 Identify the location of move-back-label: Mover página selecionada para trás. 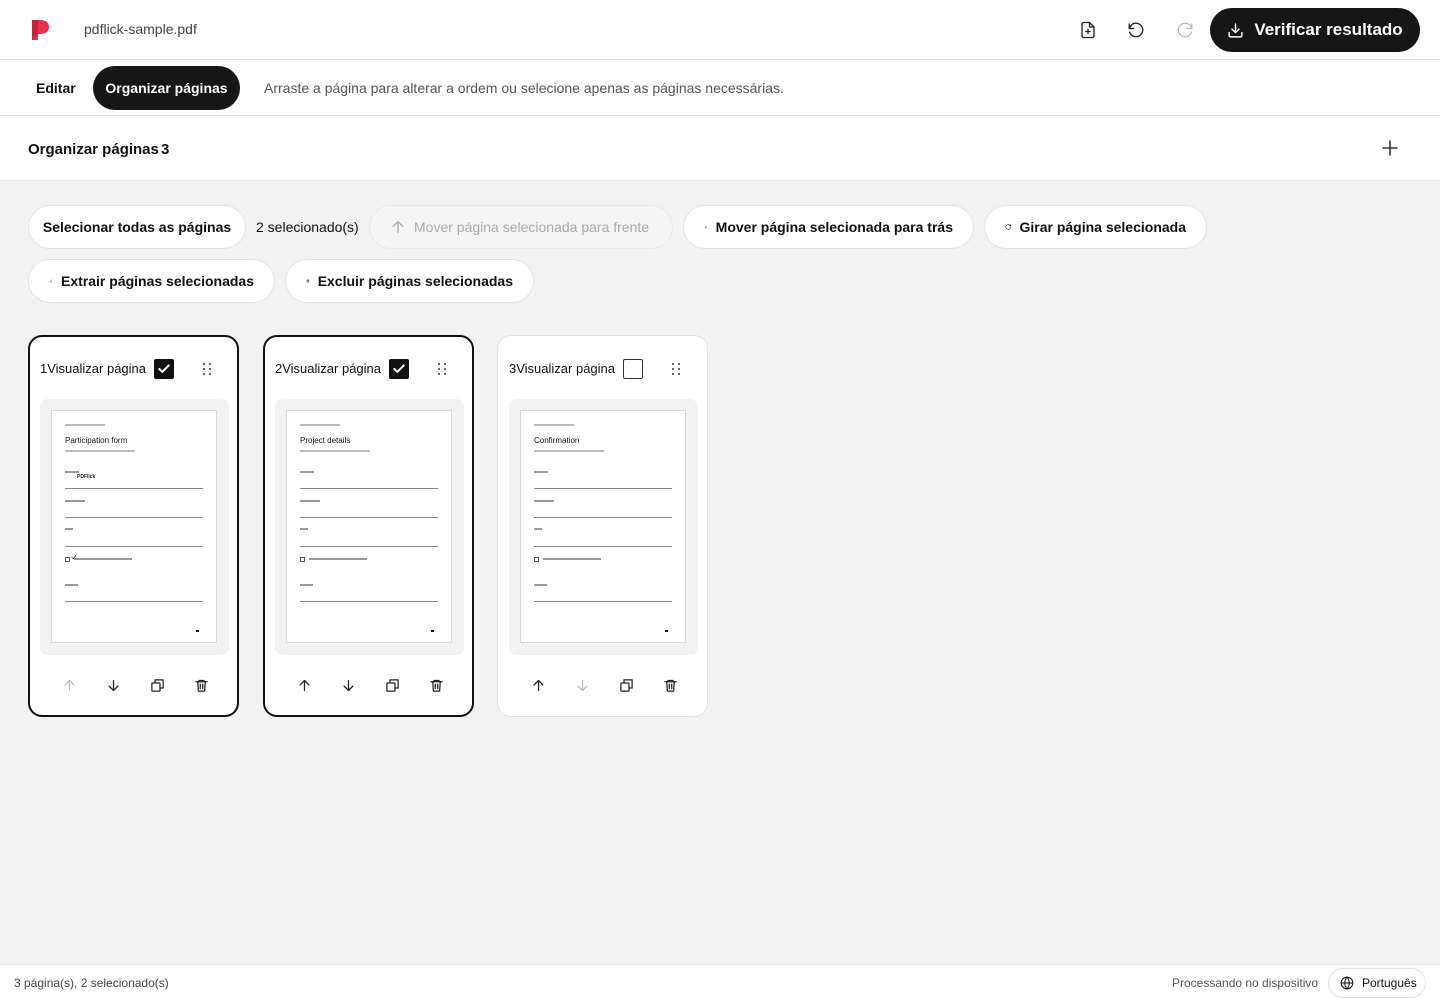
(834, 227).